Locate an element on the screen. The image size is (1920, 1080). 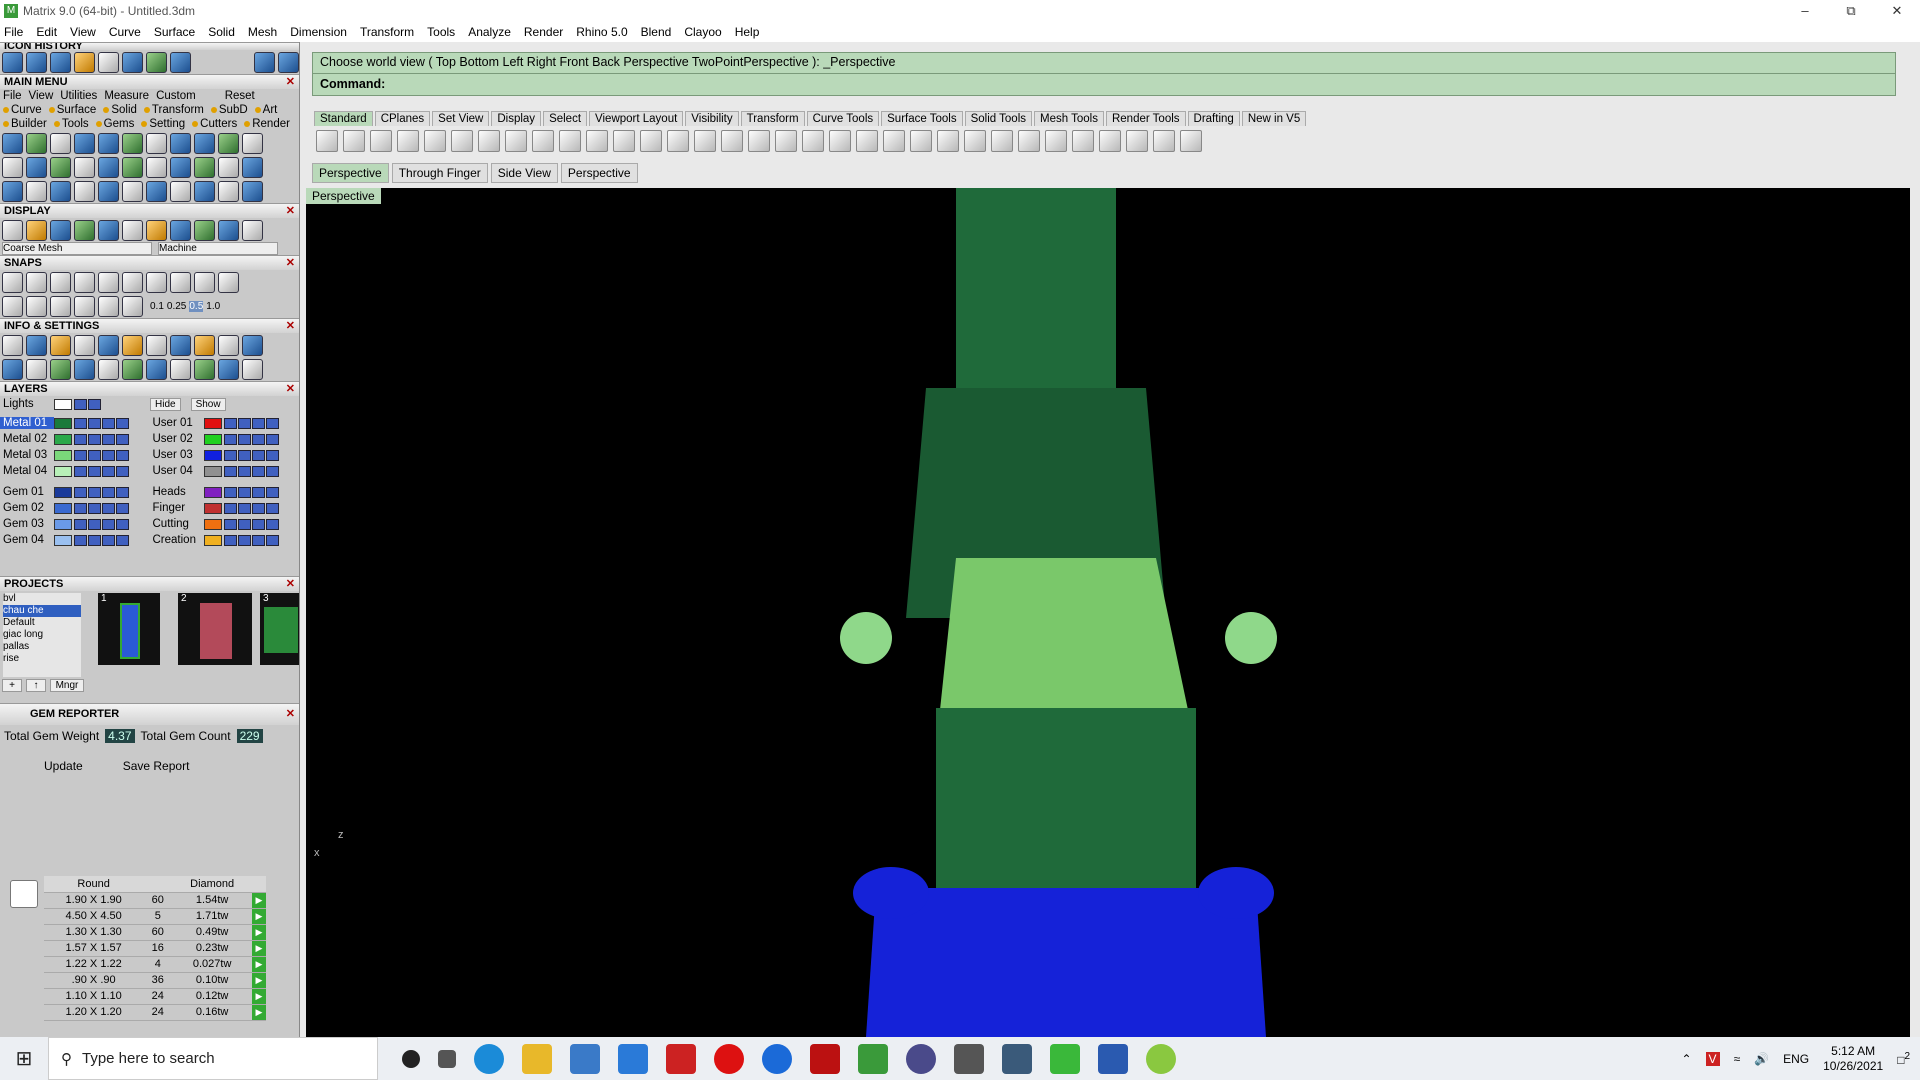
toolbar-tab-solid-tools: Solid Tools is located at coordinates (998, 118).